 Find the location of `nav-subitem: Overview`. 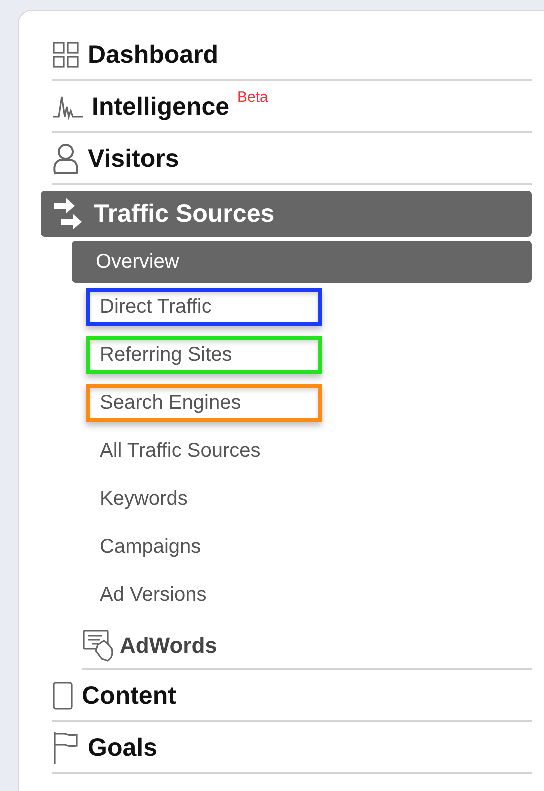

nav-subitem: Overview is located at coordinates (302, 262).